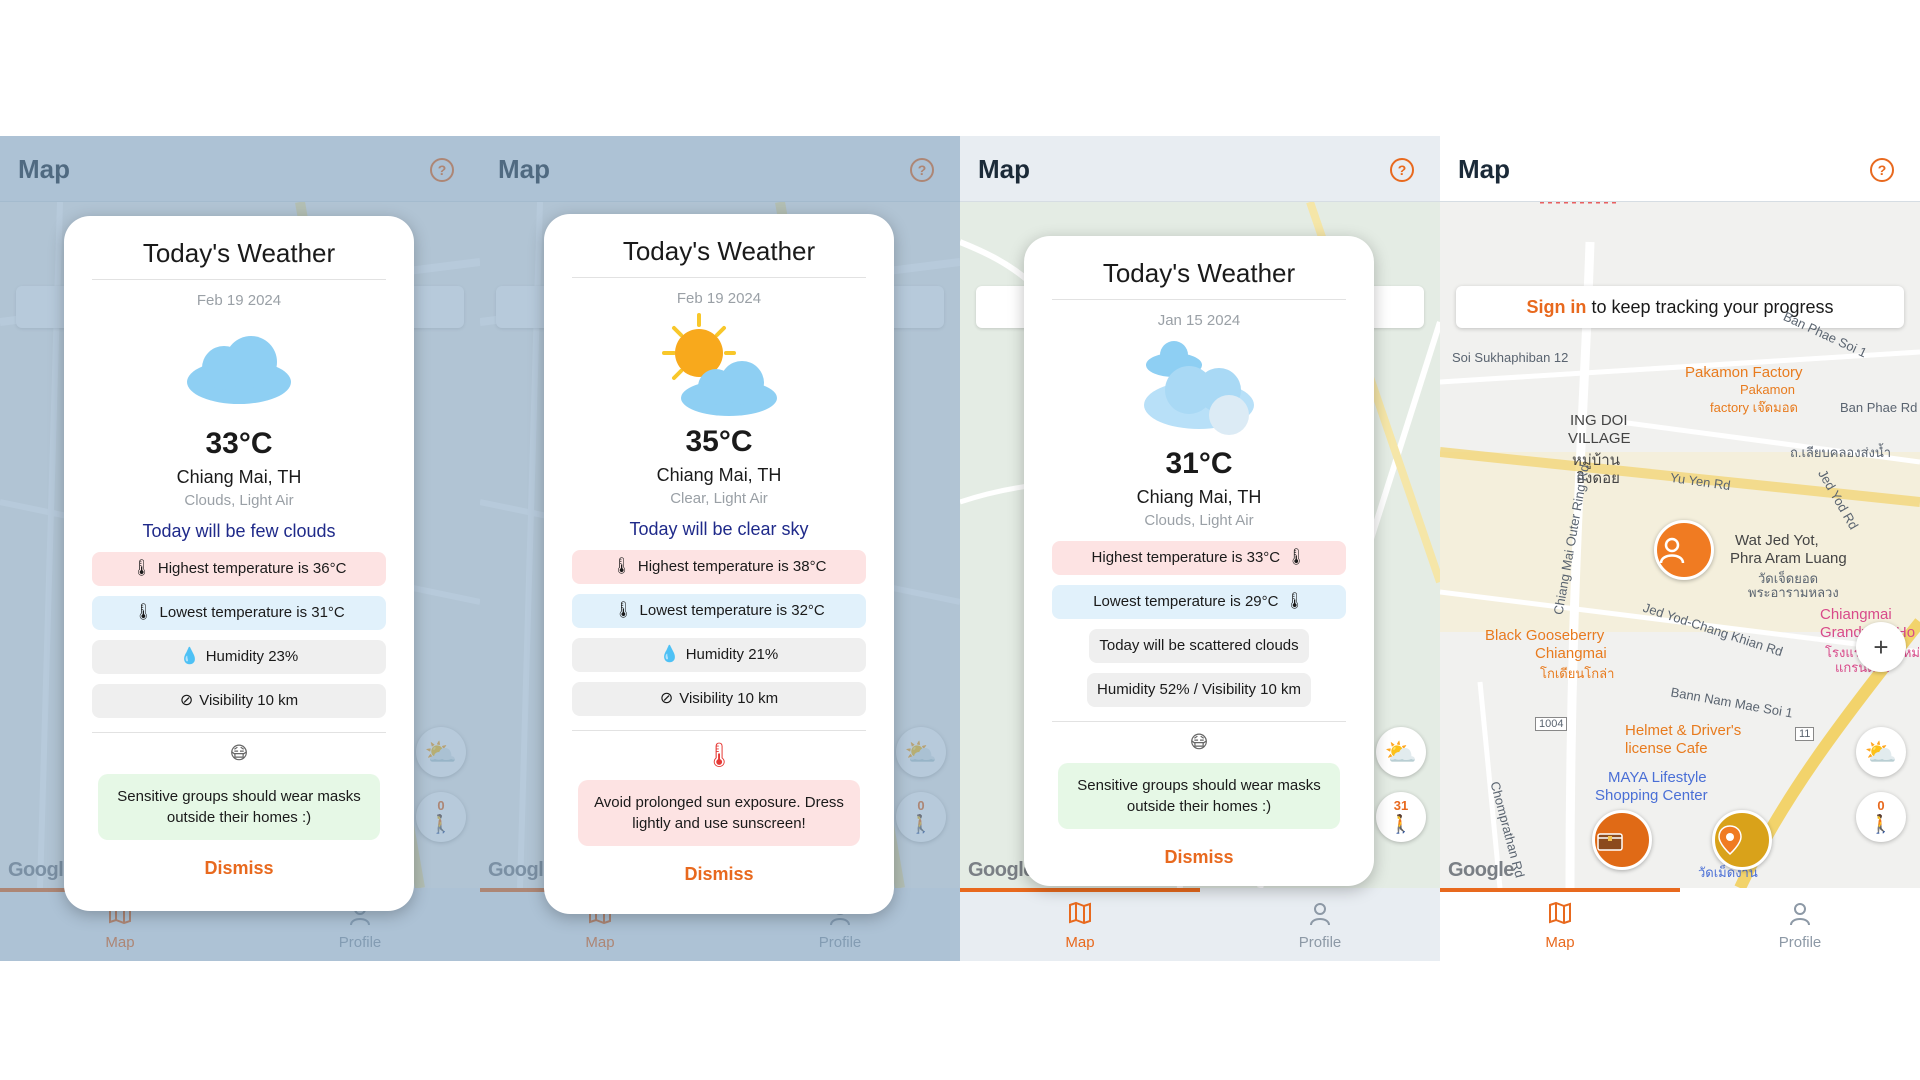 The width and height of the screenshot is (1920, 1080). Describe the element at coordinates (1666, 748) in the screenshot. I see `poi-license-cafe: license Cafe` at that location.